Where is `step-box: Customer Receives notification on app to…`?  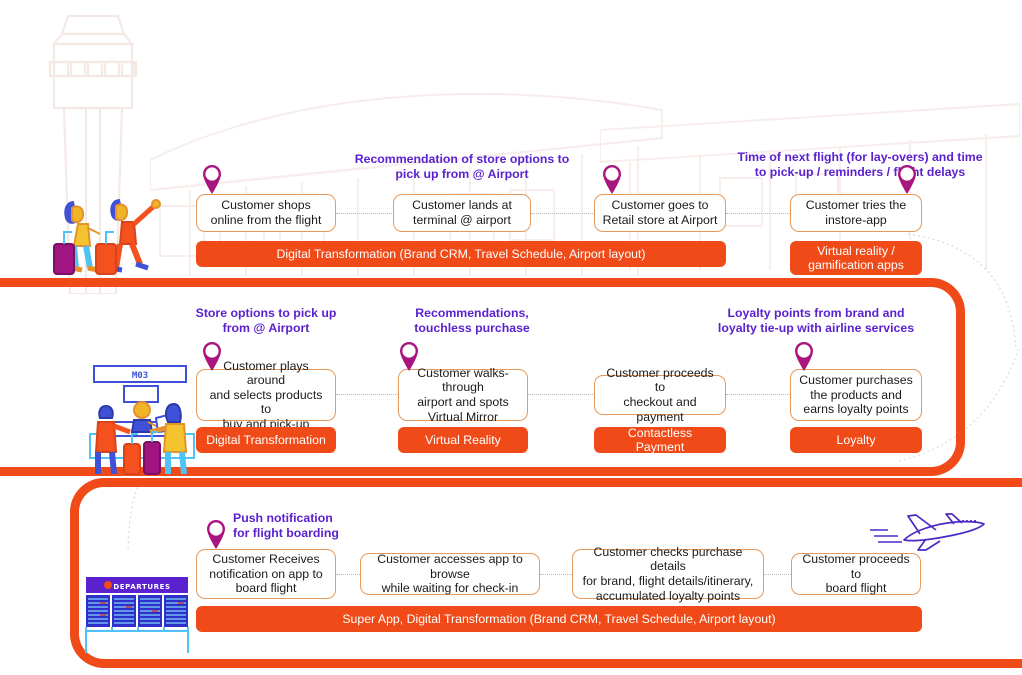 step-box: Customer Receives notification on app to… is located at coordinates (266, 574).